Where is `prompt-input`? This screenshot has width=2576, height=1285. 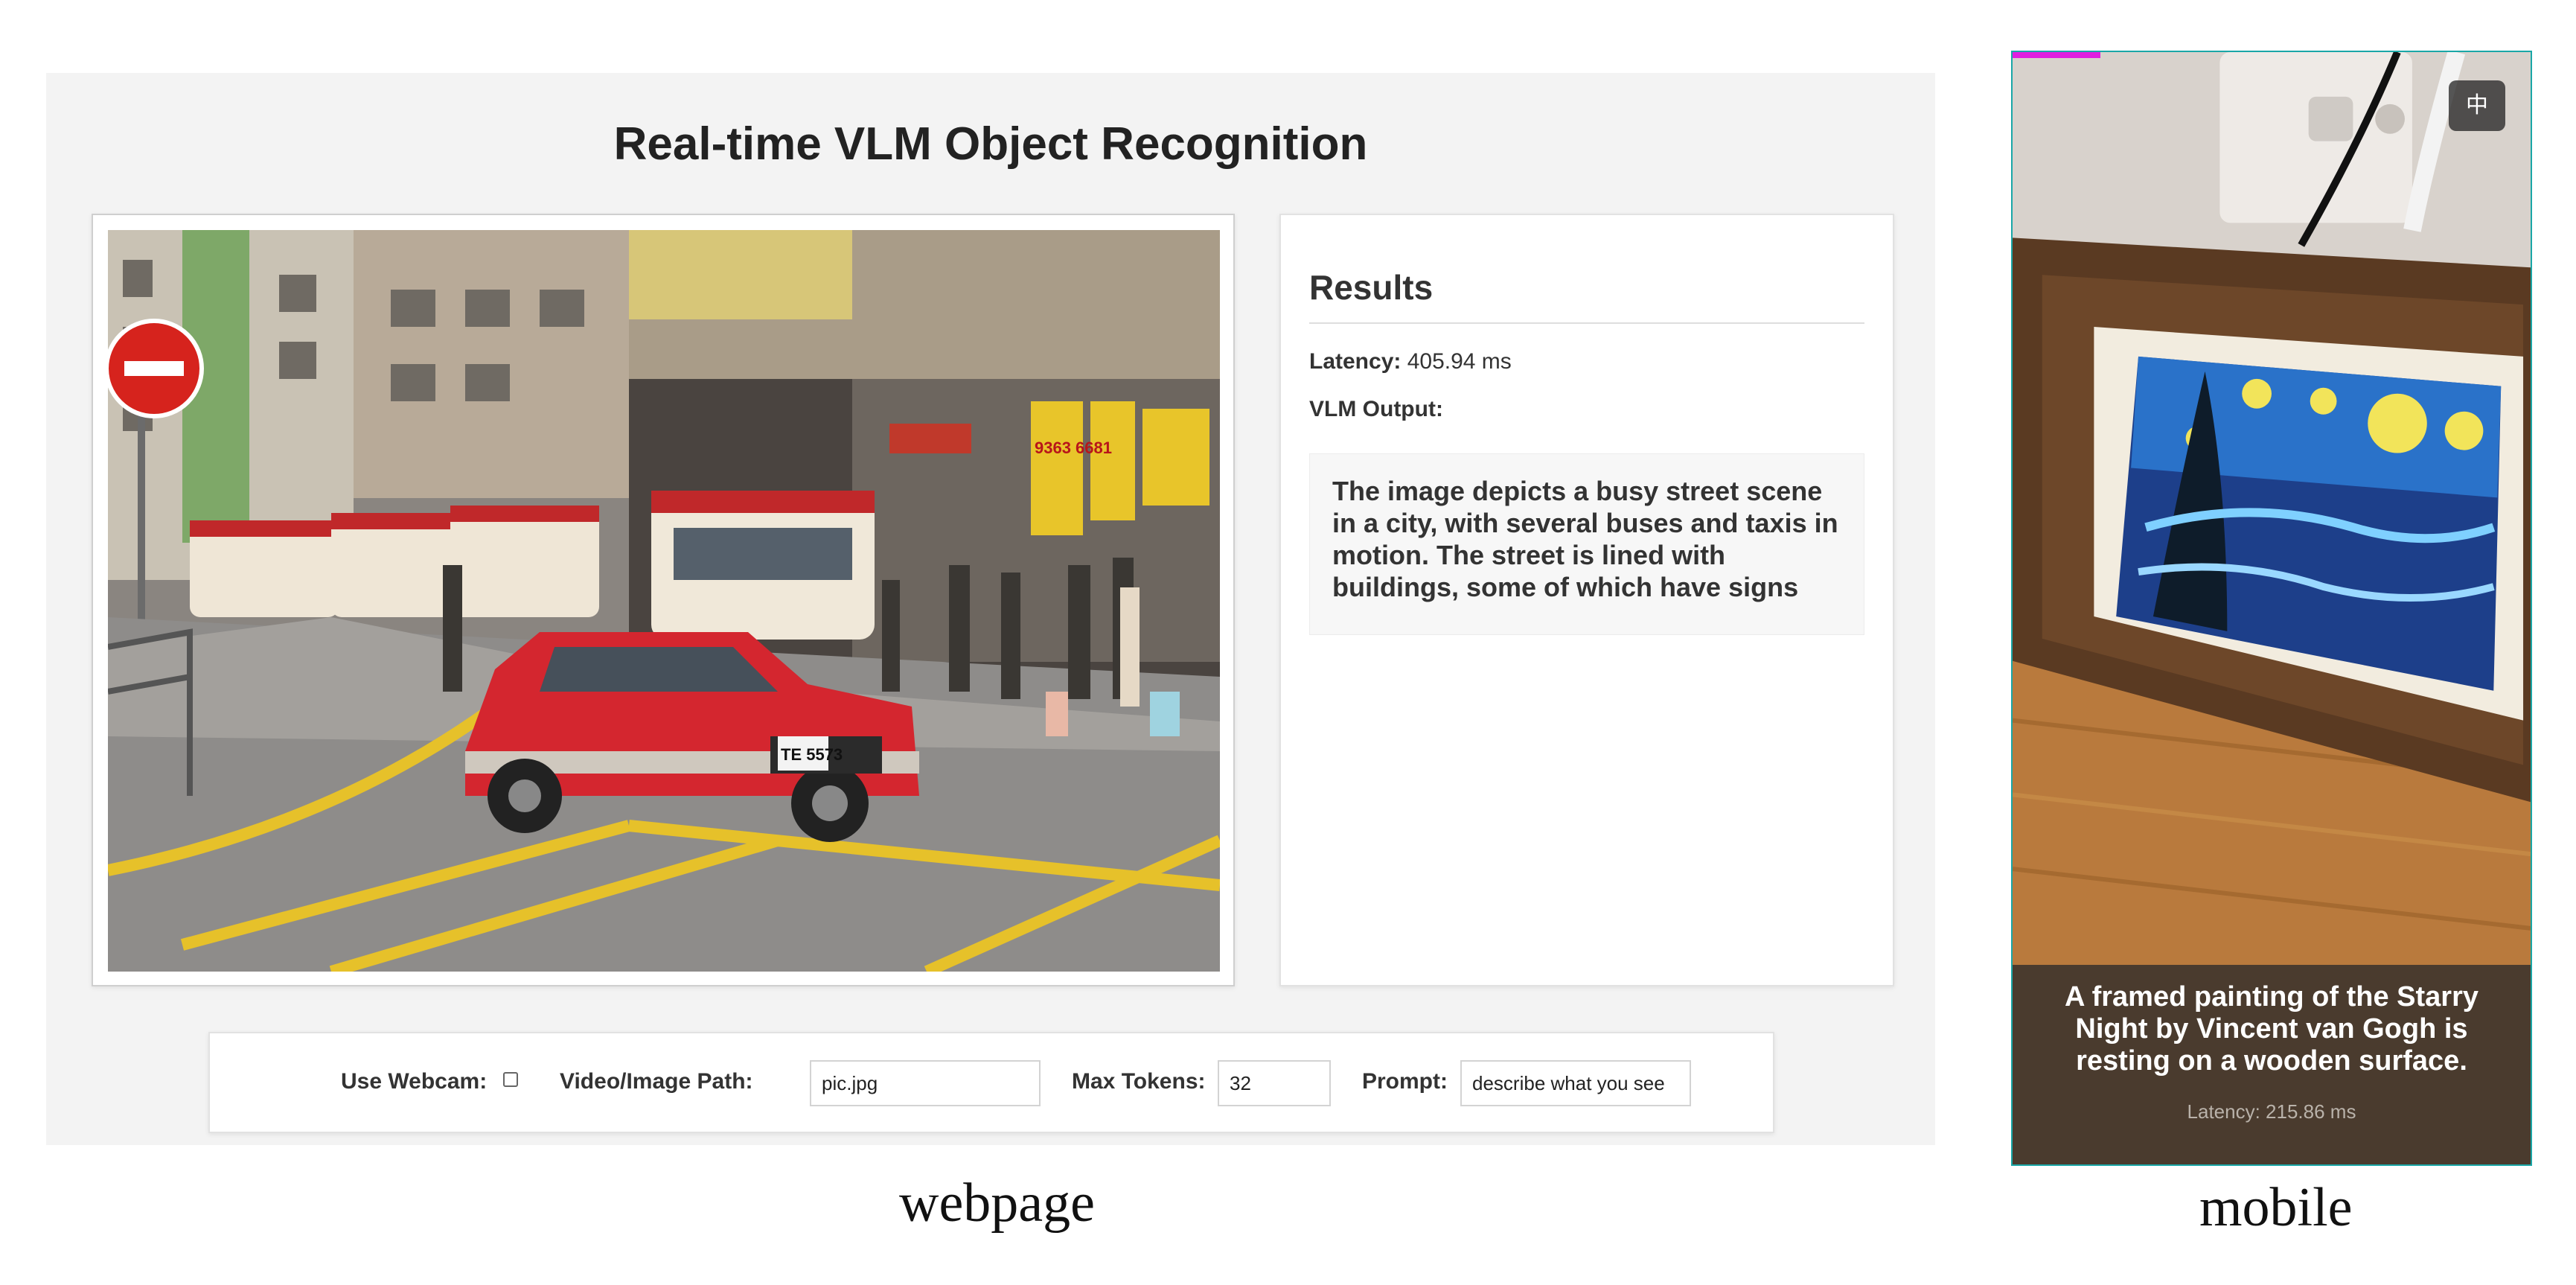 prompt-input is located at coordinates (1576, 1083).